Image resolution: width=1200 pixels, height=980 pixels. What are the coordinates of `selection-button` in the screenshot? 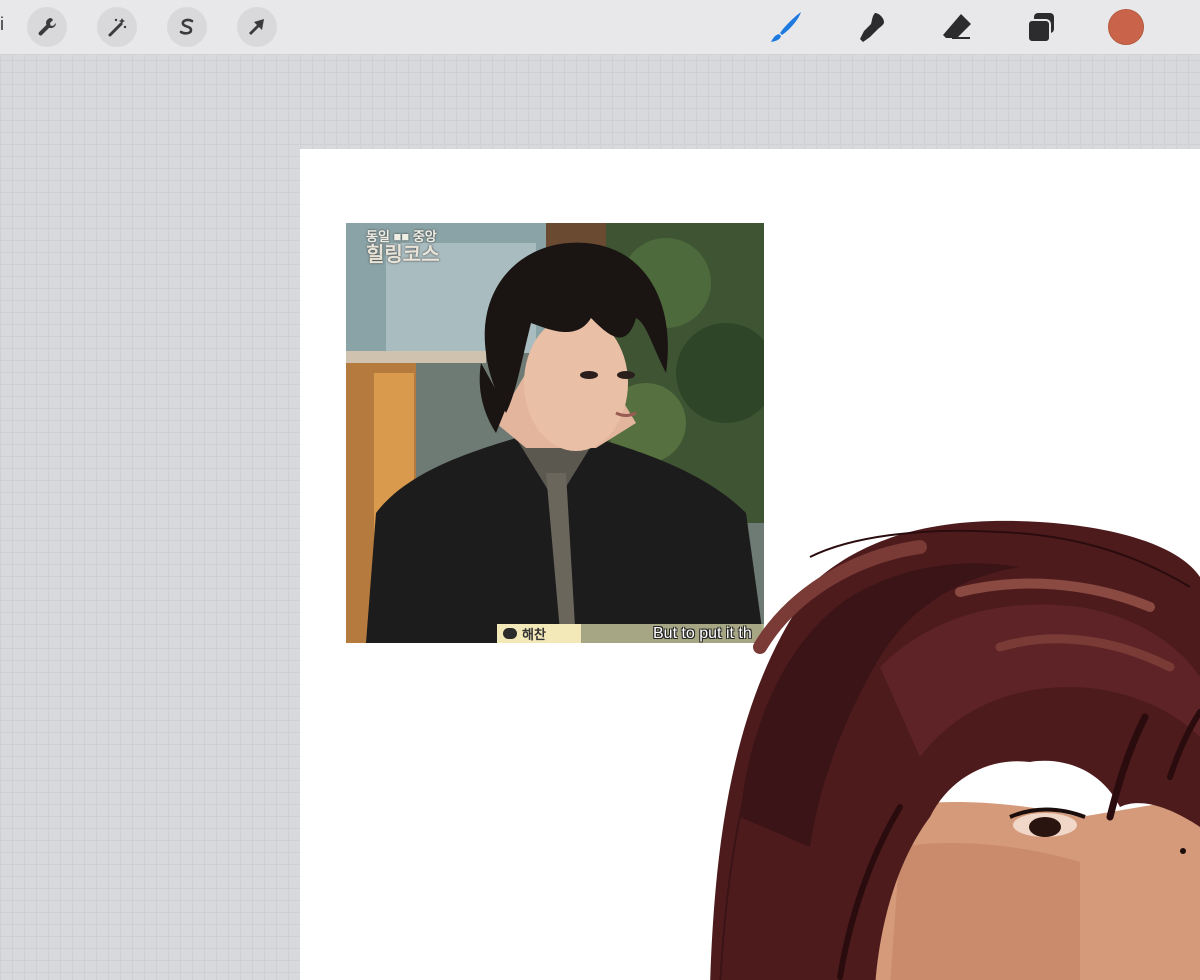 It's located at (187, 27).